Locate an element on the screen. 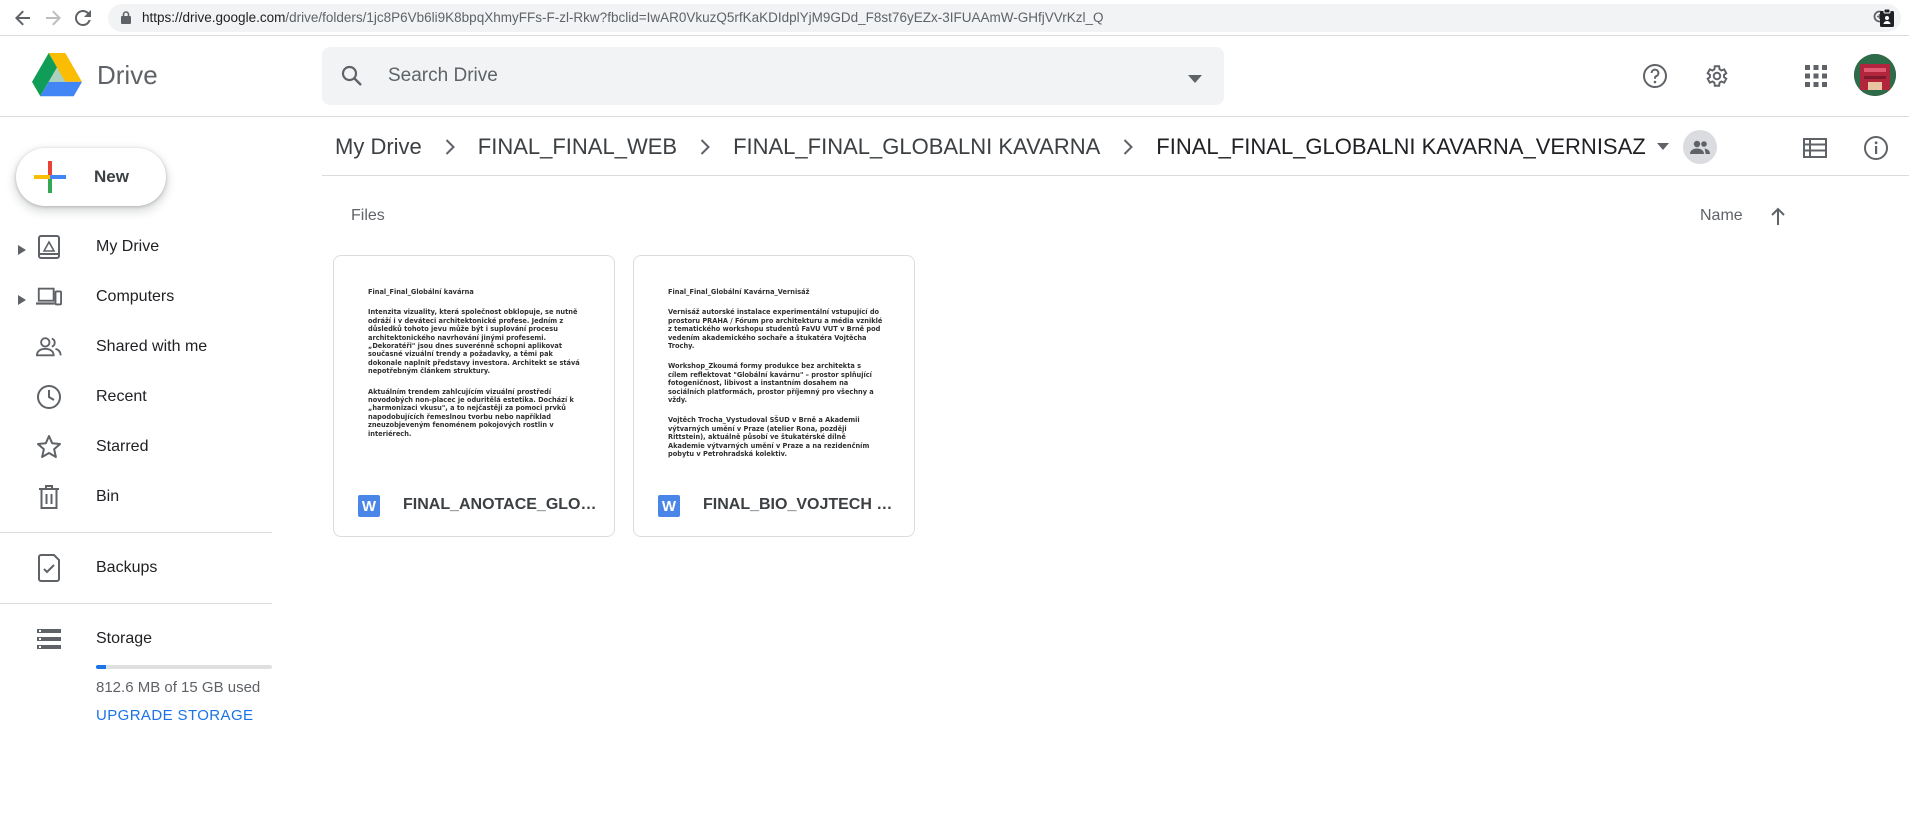  new-button: New is located at coordinates (91, 177).